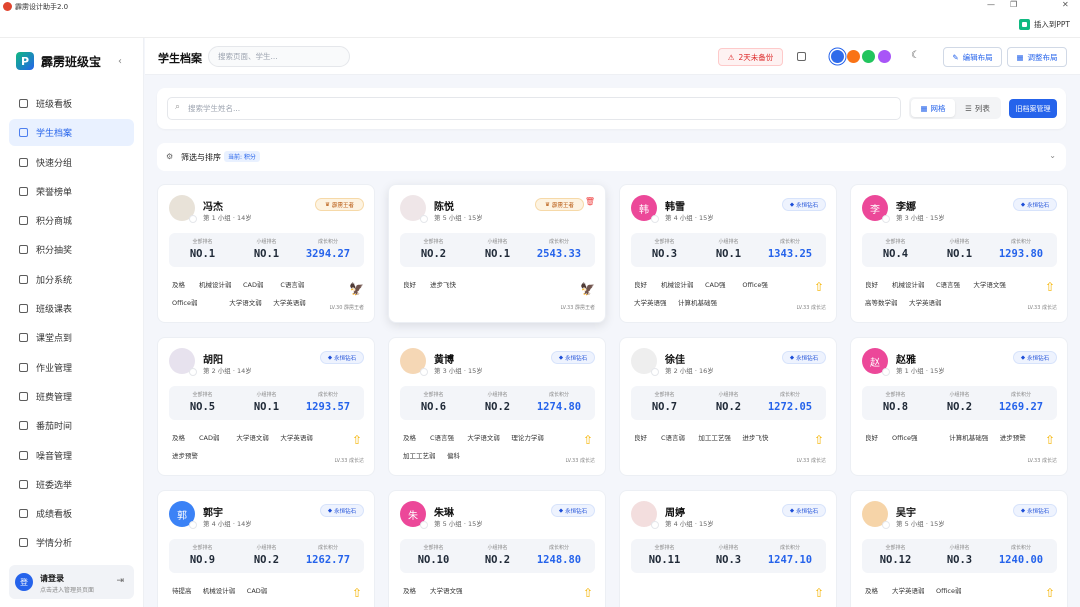 The width and height of the screenshot is (1080, 607). Describe the element at coordinates (71, 425) in the screenshot. I see `sidebar-item: 番茄时间` at that location.